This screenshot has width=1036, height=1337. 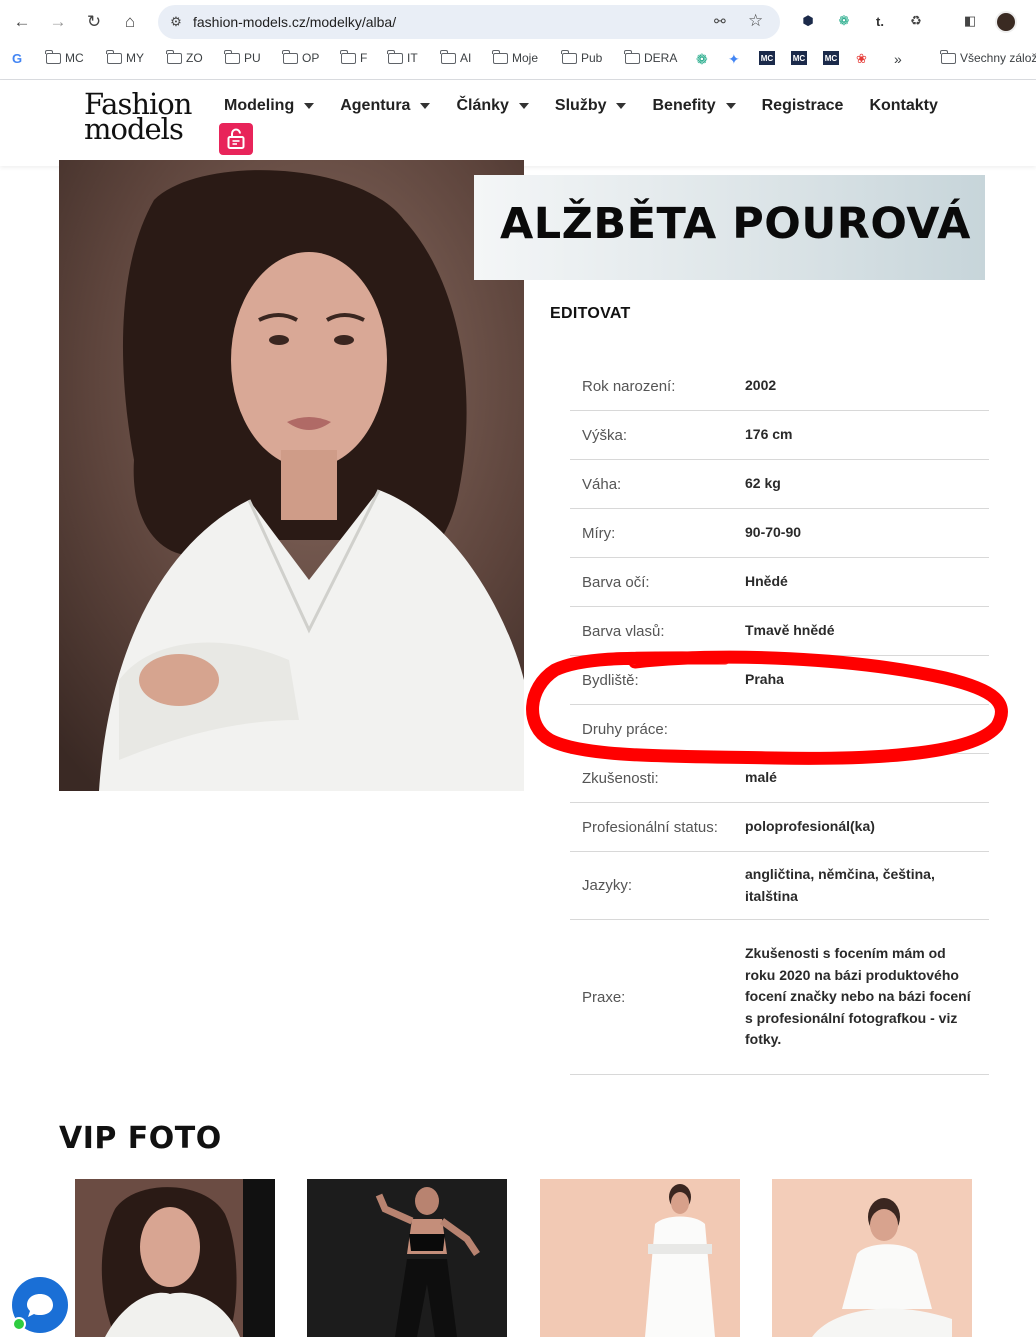 What do you see at coordinates (629, 386) in the screenshot?
I see `info-label: Rok narození:` at bounding box center [629, 386].